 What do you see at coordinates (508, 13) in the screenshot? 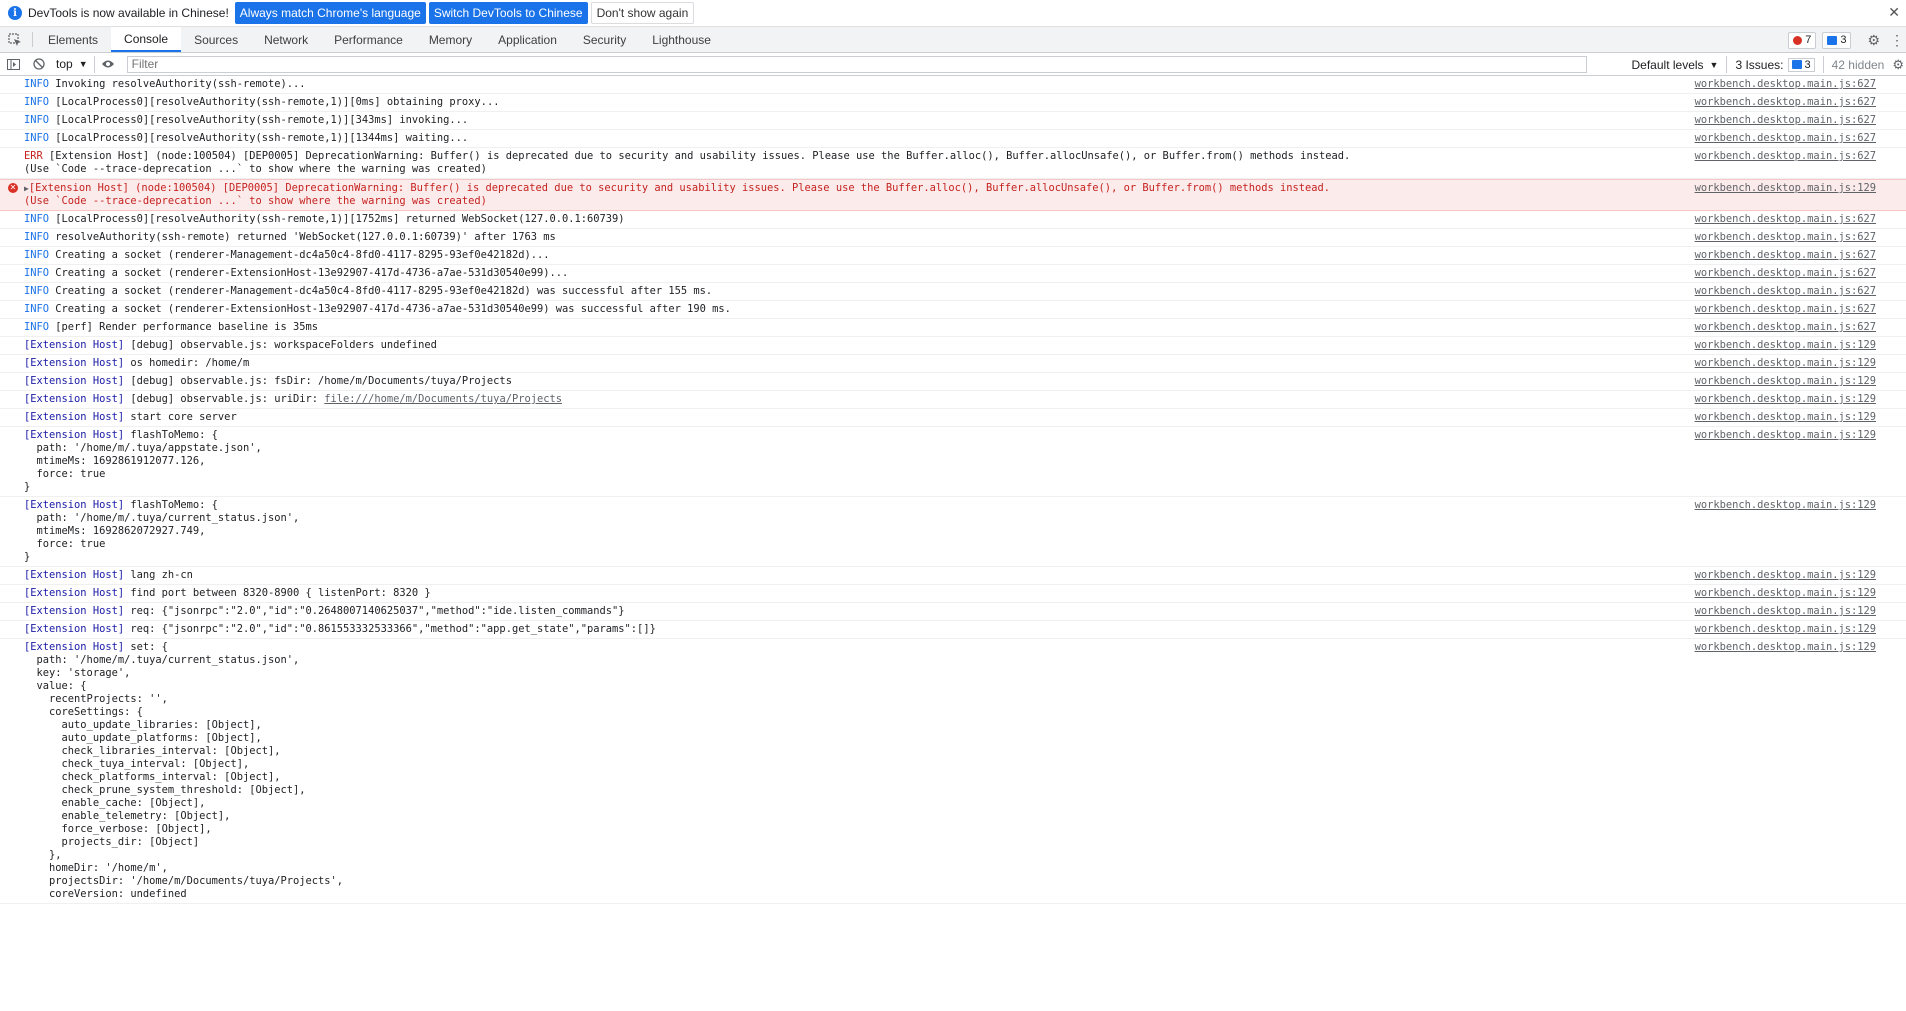
I see `switch-devtools-chinese-button: Switch DevTools to Chinese` at bounding box center [508, 13].